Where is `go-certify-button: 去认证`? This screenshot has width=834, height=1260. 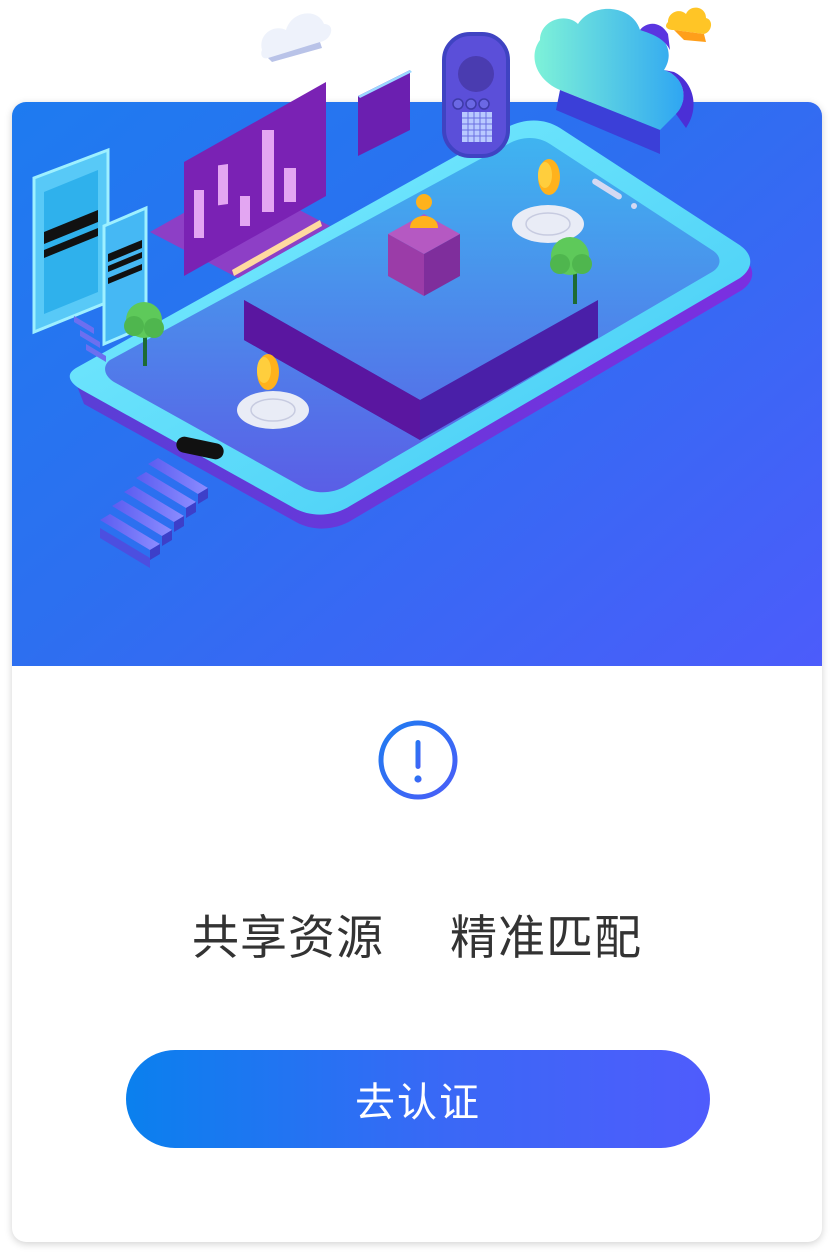 go-certify-button: 去认证 is located at coordinates (418, 1099).